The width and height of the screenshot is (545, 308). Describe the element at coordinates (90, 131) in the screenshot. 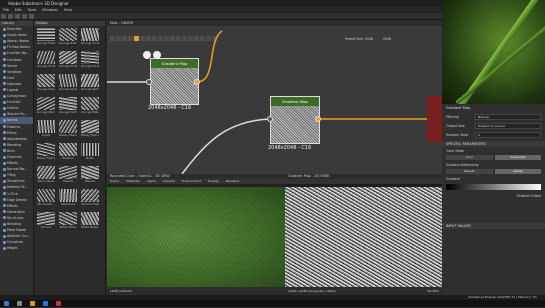

I see `thumbnail-item: Messy Fibers 2` at that location.